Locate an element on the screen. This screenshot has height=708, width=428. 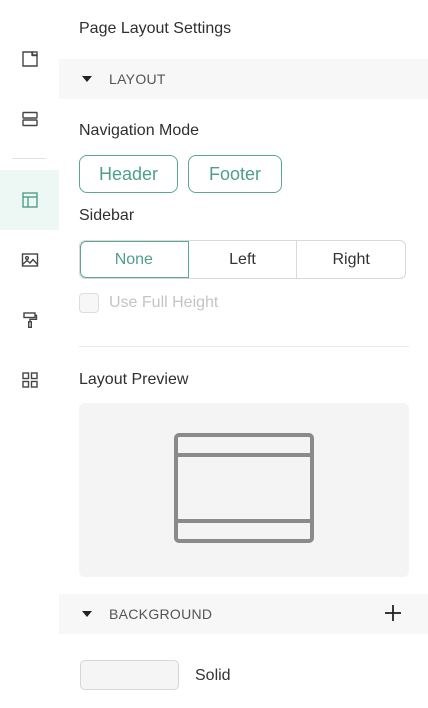
background-section-label: BACKGROUND is located at coordinates (161, 614).